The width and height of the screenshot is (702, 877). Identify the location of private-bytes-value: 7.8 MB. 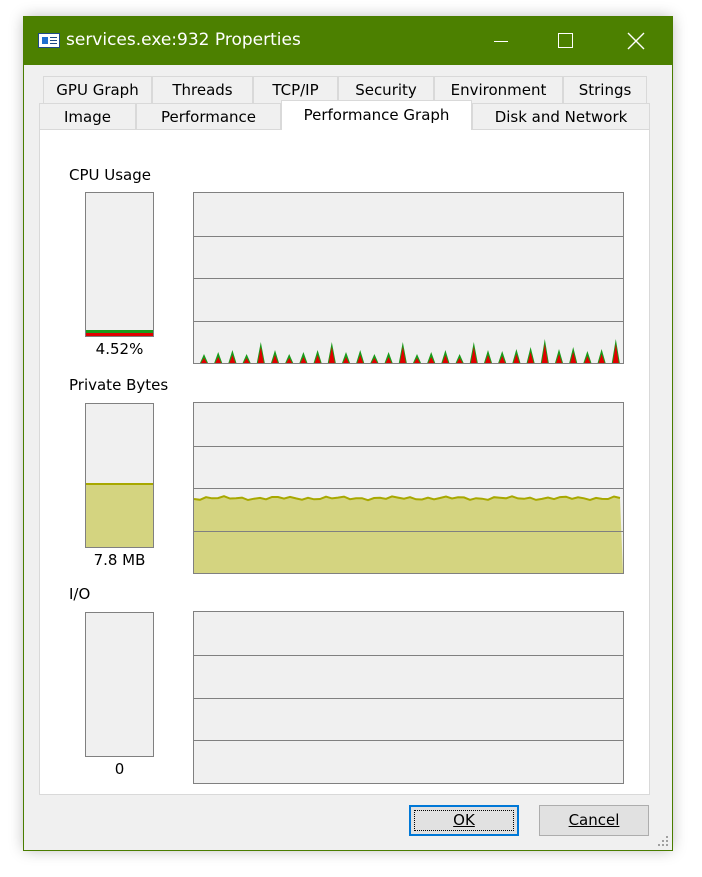
(119, 560).